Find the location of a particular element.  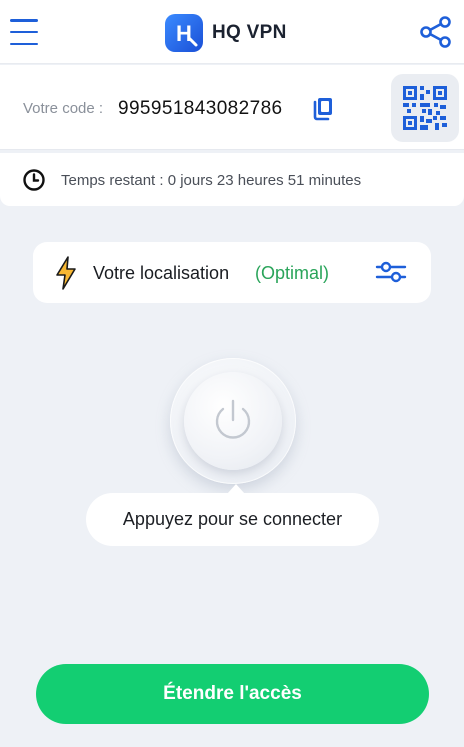

logo-letter: H is located at coordinates (184, 33).